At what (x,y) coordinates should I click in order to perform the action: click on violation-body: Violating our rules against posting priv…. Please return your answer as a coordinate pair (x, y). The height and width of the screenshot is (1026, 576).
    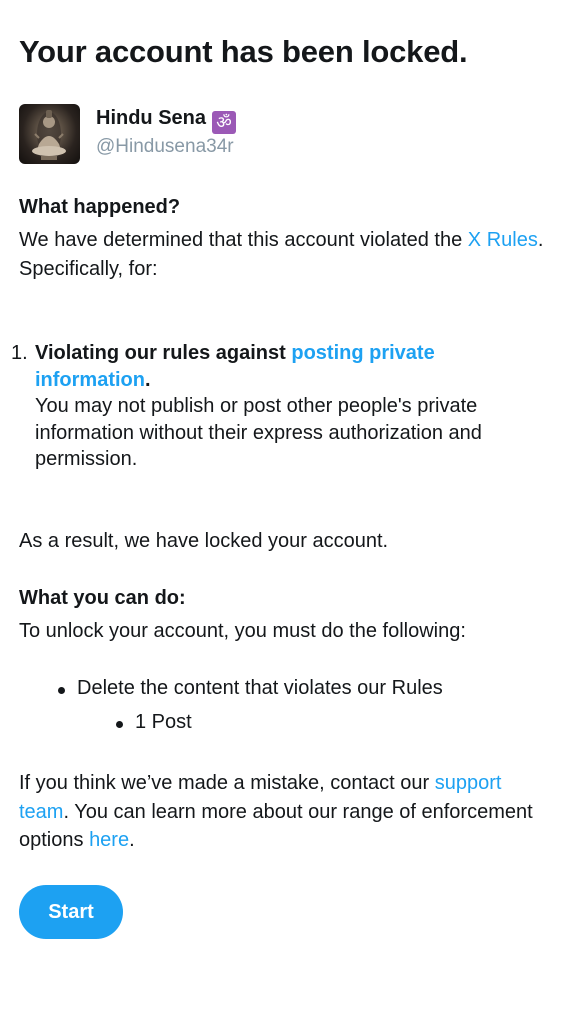
    Looking at the image, I should click on (292, 406).